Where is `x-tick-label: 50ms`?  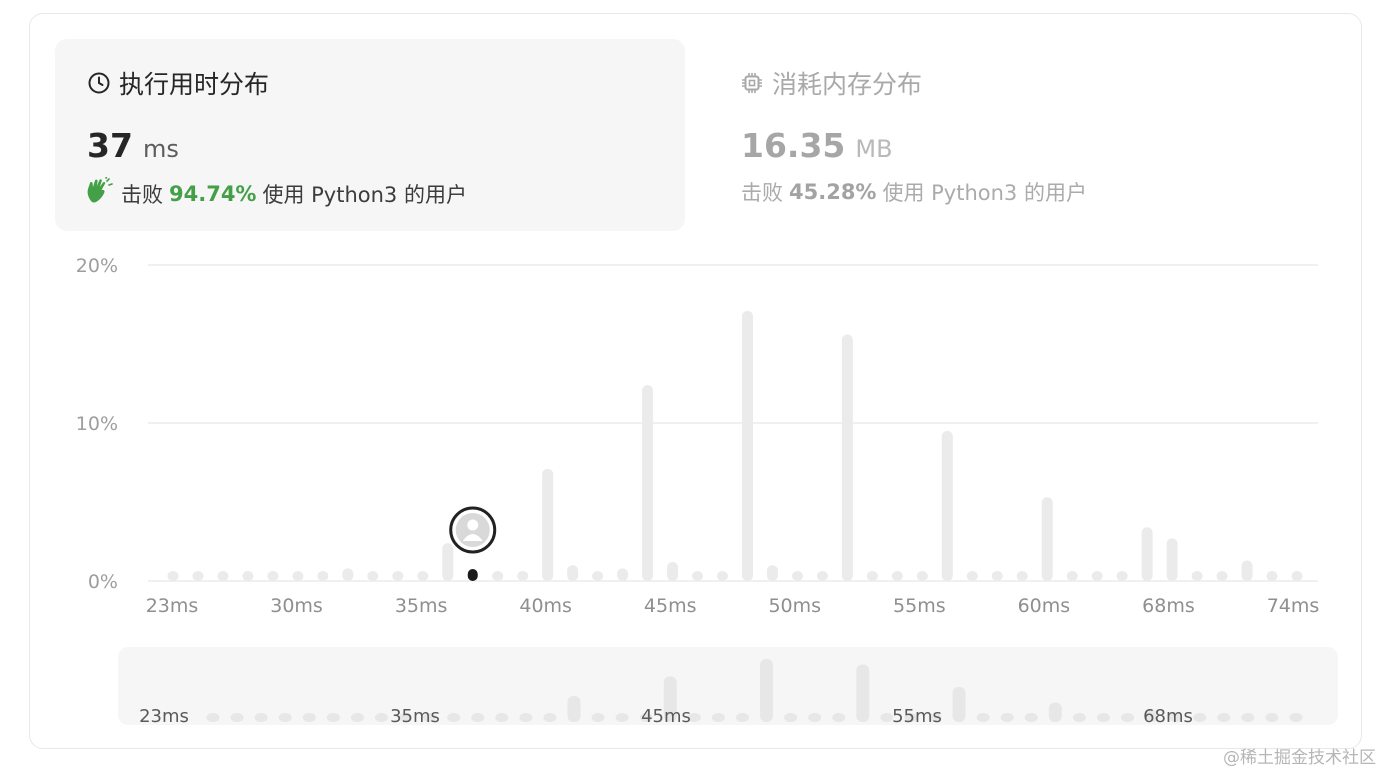 x-tick-label: 50ms is located at coordinates (794, 606).